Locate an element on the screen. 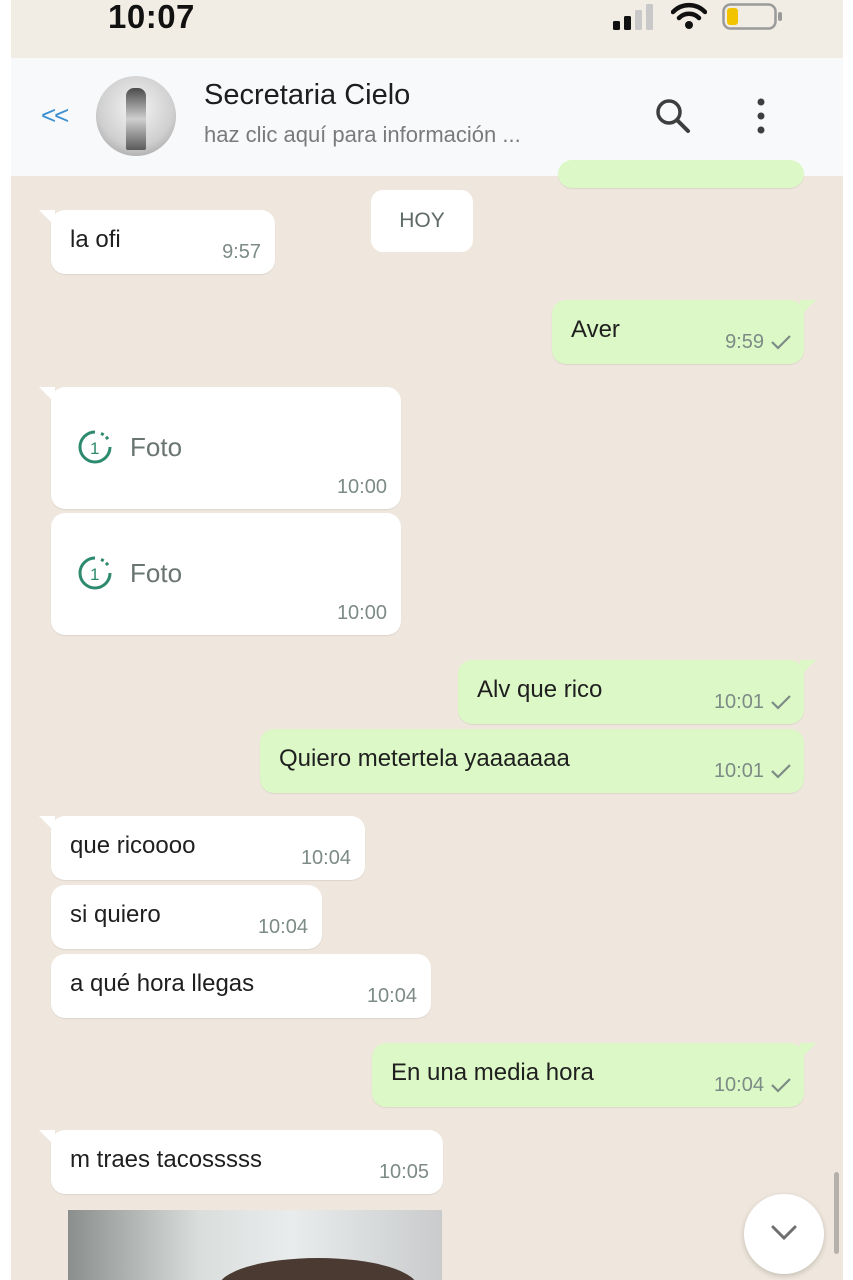 The height and width of the screenshot is (1280, 853). message-text: que ricoooo is located at coordinates (133, 845).